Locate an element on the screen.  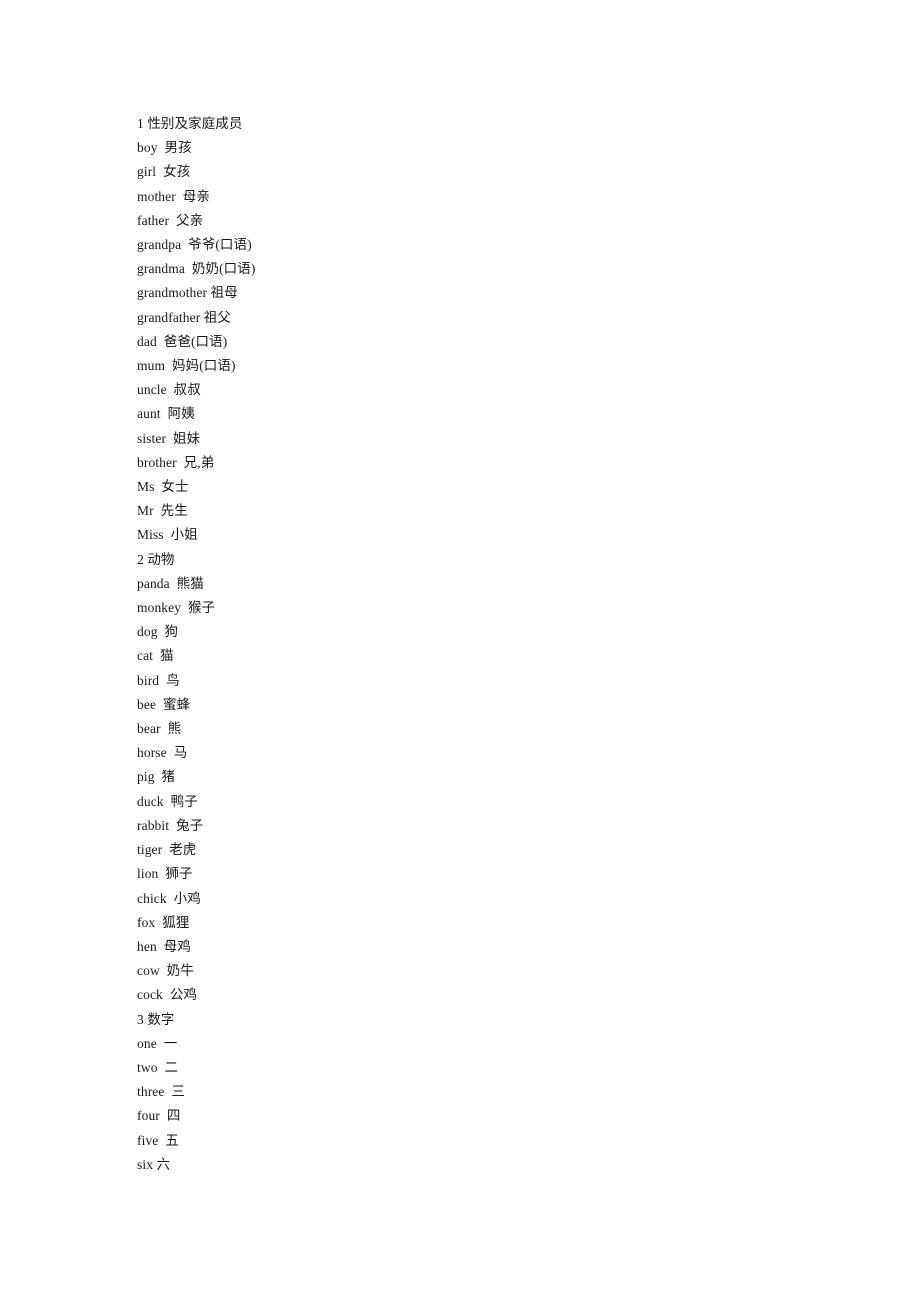
vocabulary-entry: panda 熊猫 is located at coordinates (170, 583).